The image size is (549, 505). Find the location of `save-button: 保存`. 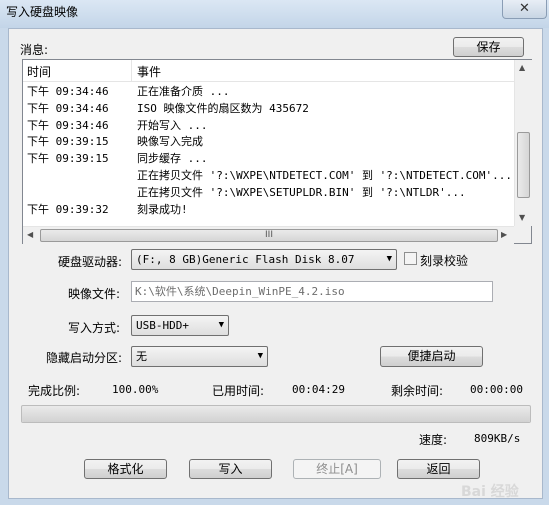

save-button: 保存 is located at coordinates (488, 47).